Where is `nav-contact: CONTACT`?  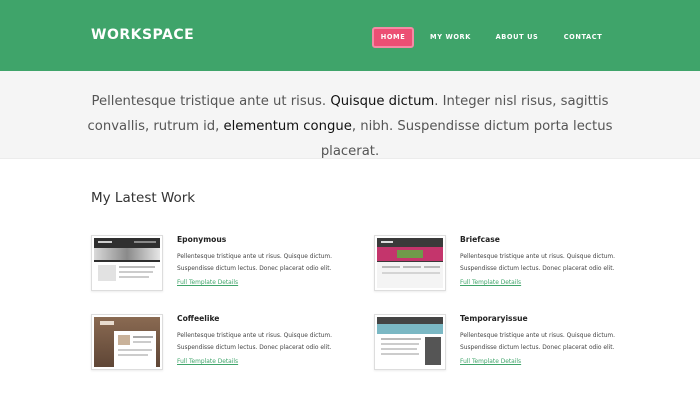
nav-contact: CONTACT is located at coordinates (583, 37).